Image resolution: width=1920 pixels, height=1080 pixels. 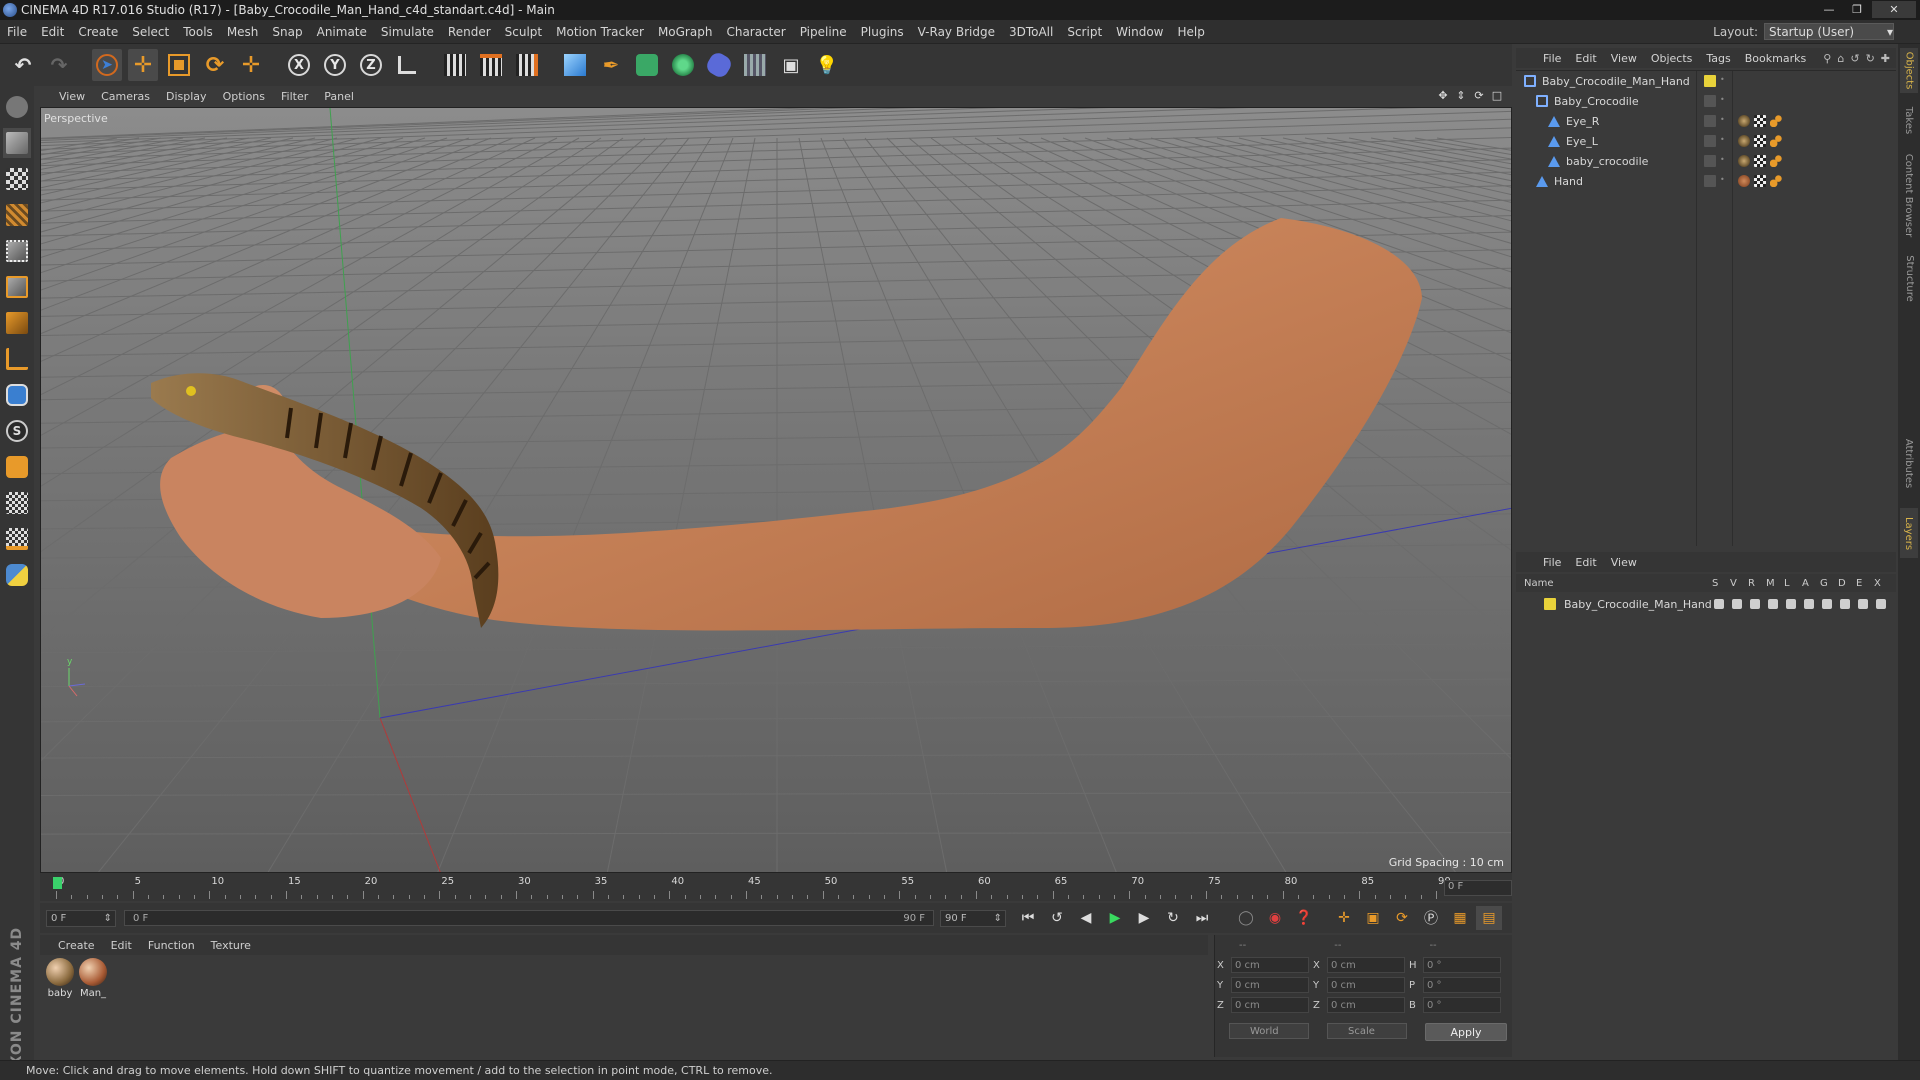 I want to click on record-button: ◉, so click(x=1275, y=918).